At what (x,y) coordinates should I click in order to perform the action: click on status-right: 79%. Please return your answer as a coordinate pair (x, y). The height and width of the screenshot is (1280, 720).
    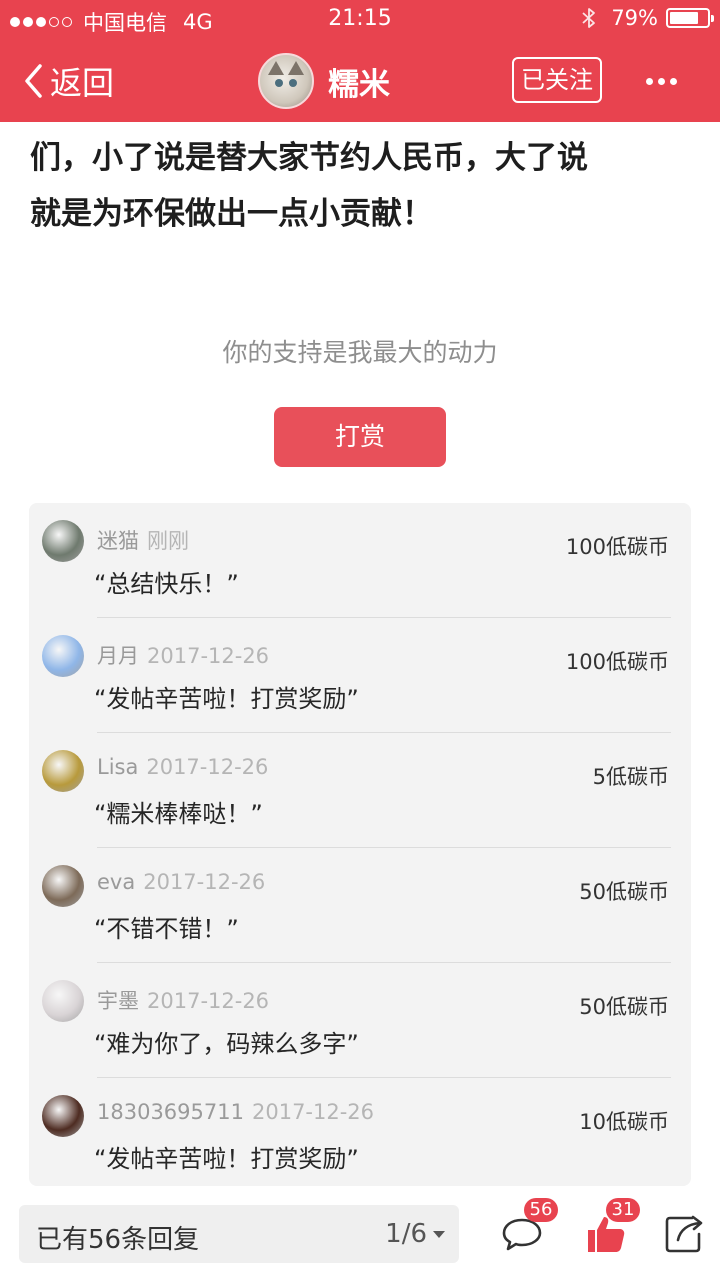
    Looking at the image, I should click on (646, 18).